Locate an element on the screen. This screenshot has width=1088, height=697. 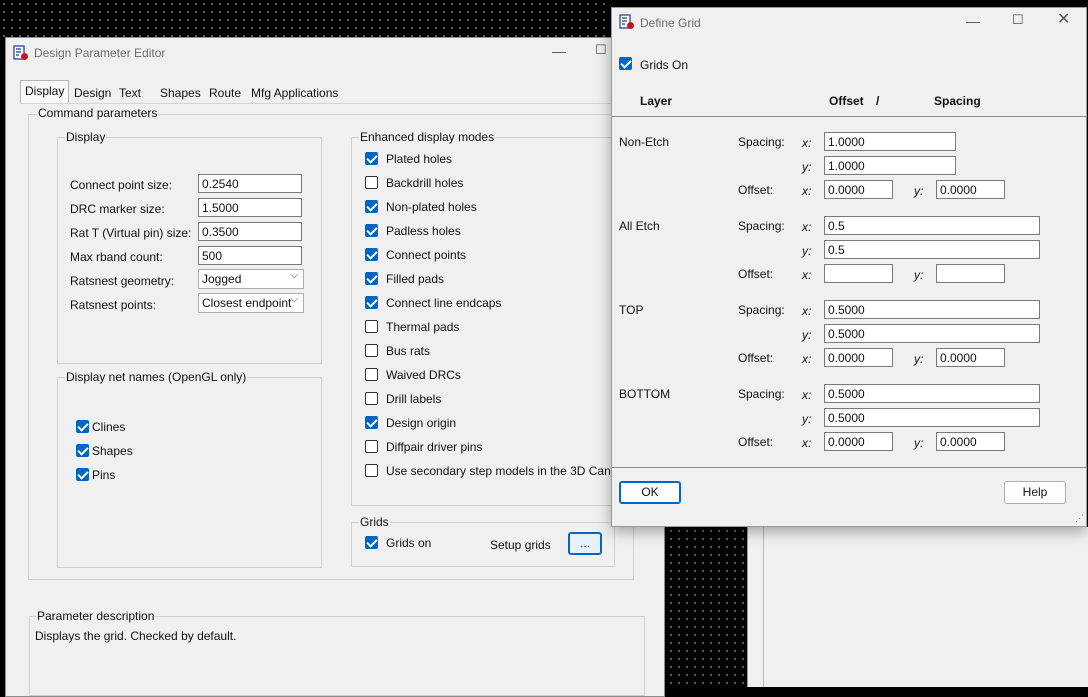
enhanced-checkbox-use-secondary-step-models-in-the-3d-canvas is located at coordinates (371, 470).